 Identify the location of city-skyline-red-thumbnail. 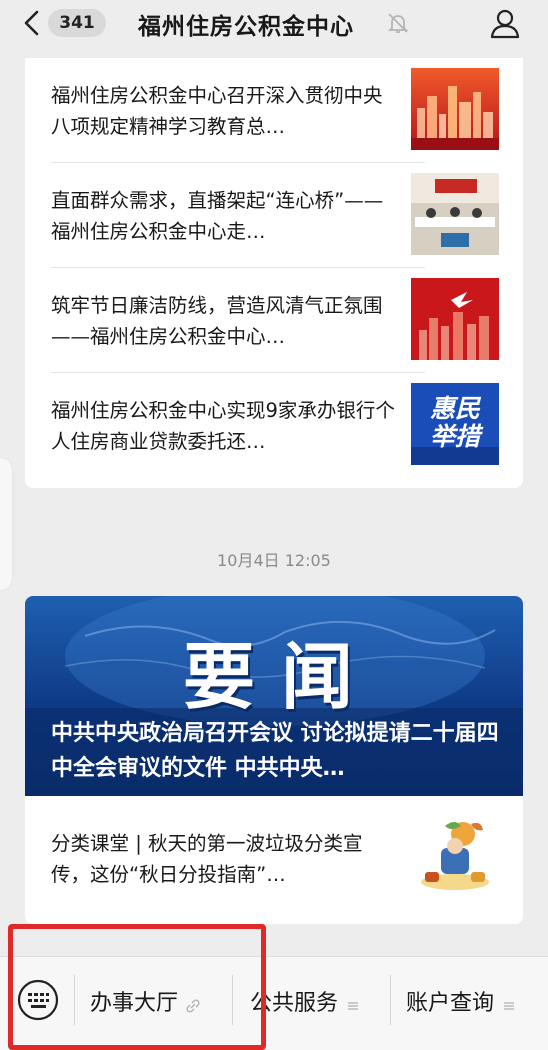
(455, 109).